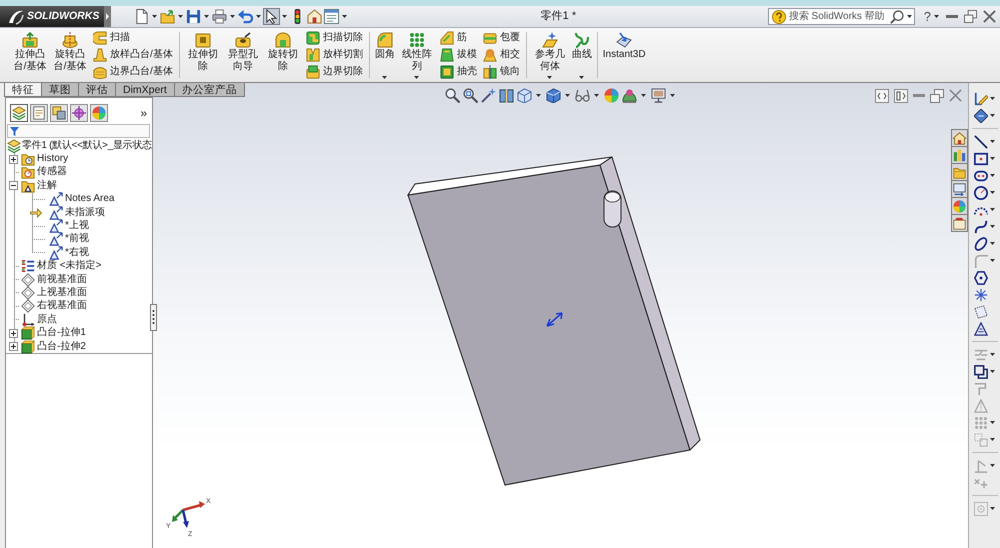 The image size is (1000, 548). I want to click on ribbon-button: 旋转凸台/基体, so click(70, 55).